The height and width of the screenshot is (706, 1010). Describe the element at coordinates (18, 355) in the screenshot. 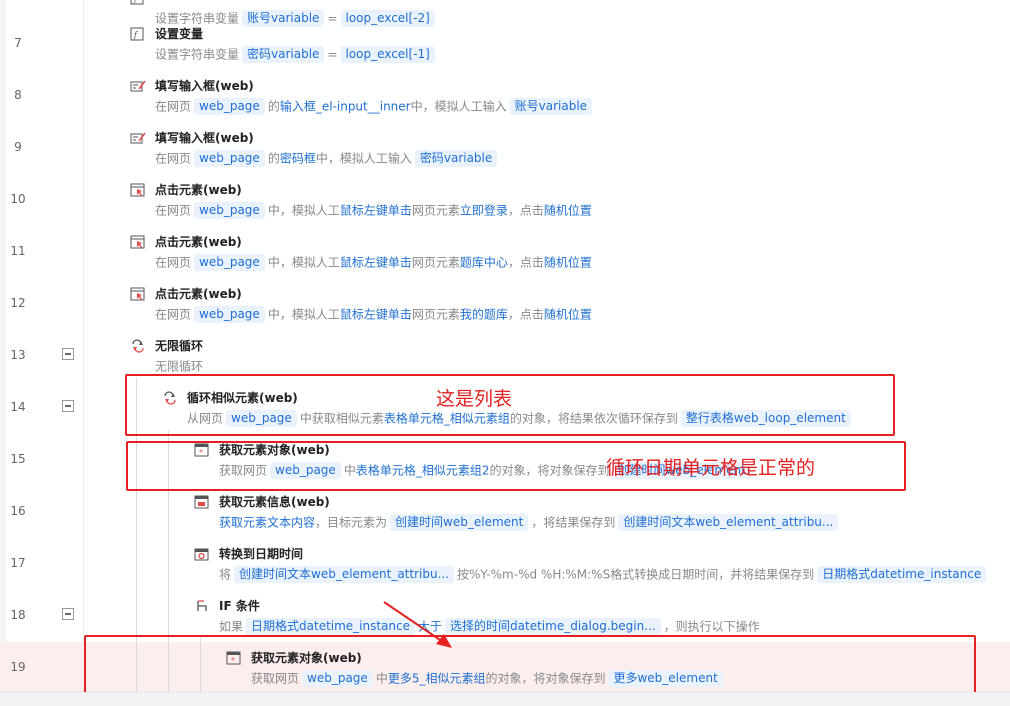

I see `line-number: 13` at that location.